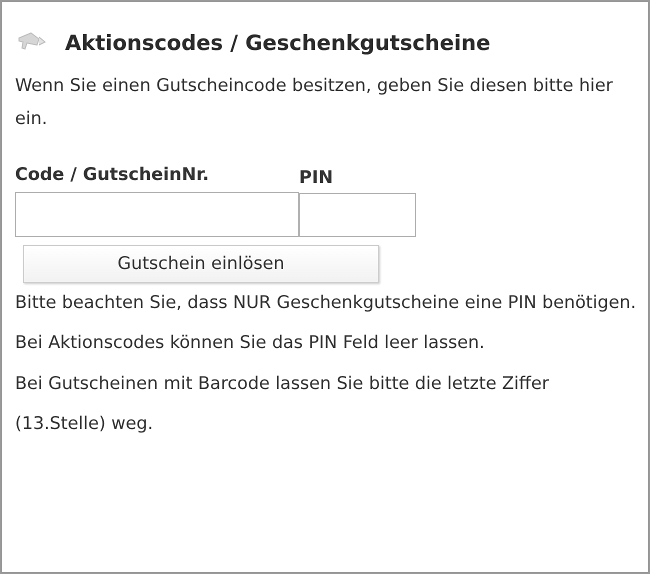  Describe the element at coordinates (201, 263) in the screenshot. I see `redeem-button: Gutschein einlösen` at that location.